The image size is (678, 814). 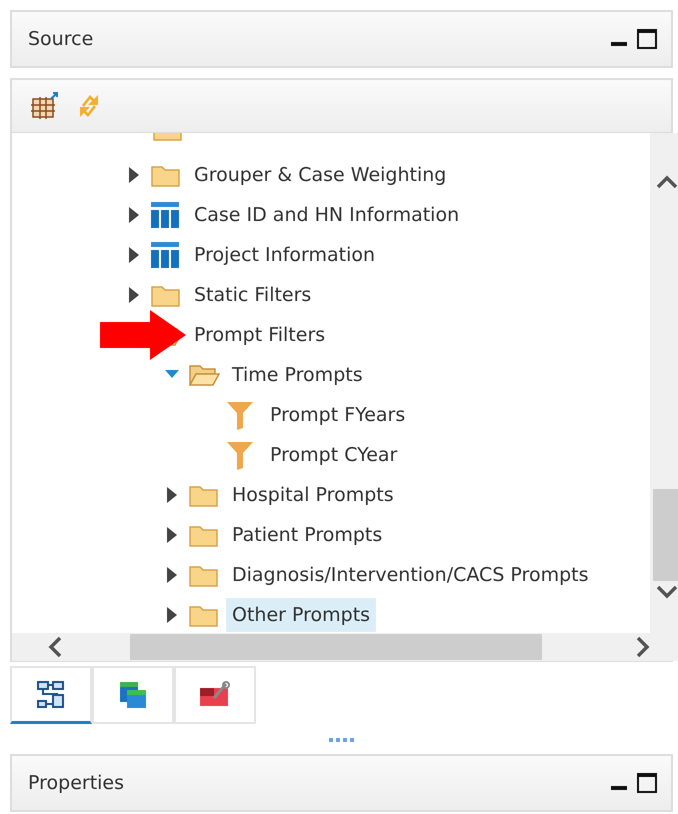 I want to click on tables-icon, so click(x=133, y=695).